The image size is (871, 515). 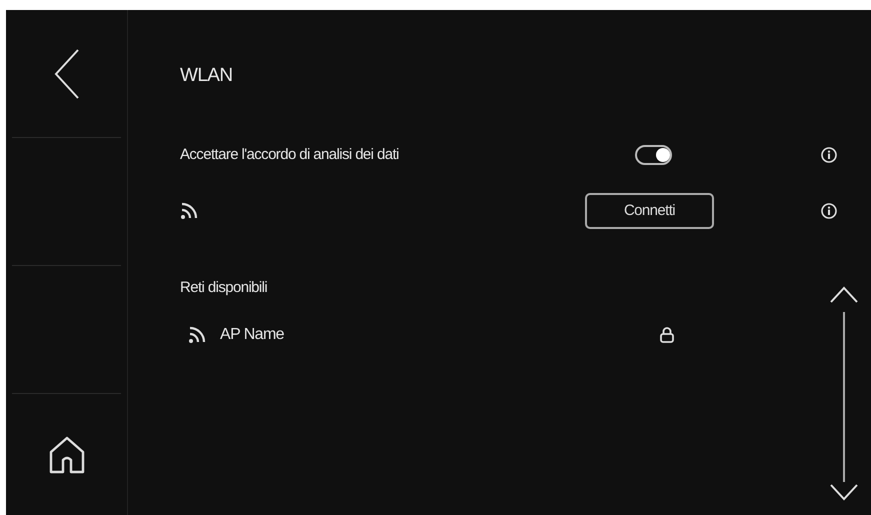 I want to click on setting-label: Accettare l'accordo di analisi dei dati, so click(x=289, y=154).